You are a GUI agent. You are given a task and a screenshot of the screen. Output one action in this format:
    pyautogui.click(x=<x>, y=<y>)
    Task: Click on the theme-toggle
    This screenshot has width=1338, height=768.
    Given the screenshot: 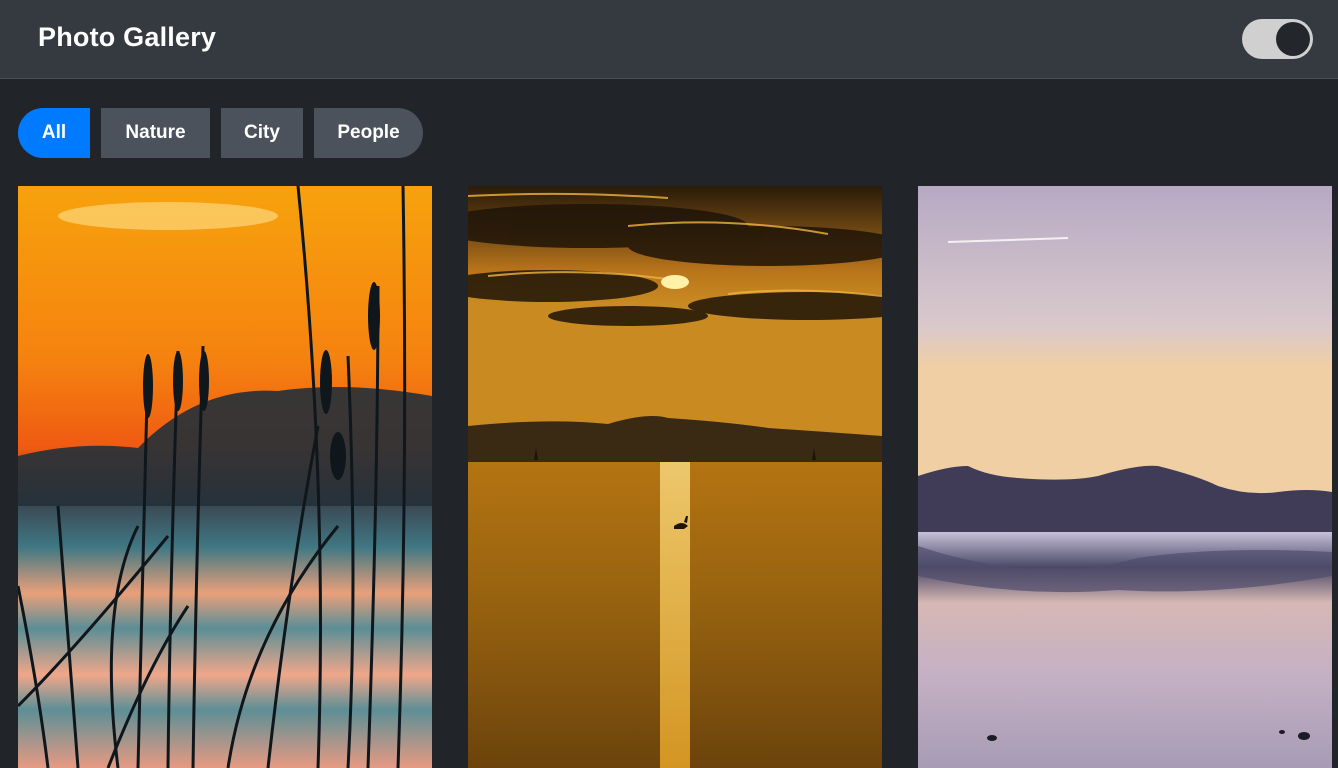 What is the action you would take?
    pyautogui.click(x=1277, y=39)
    